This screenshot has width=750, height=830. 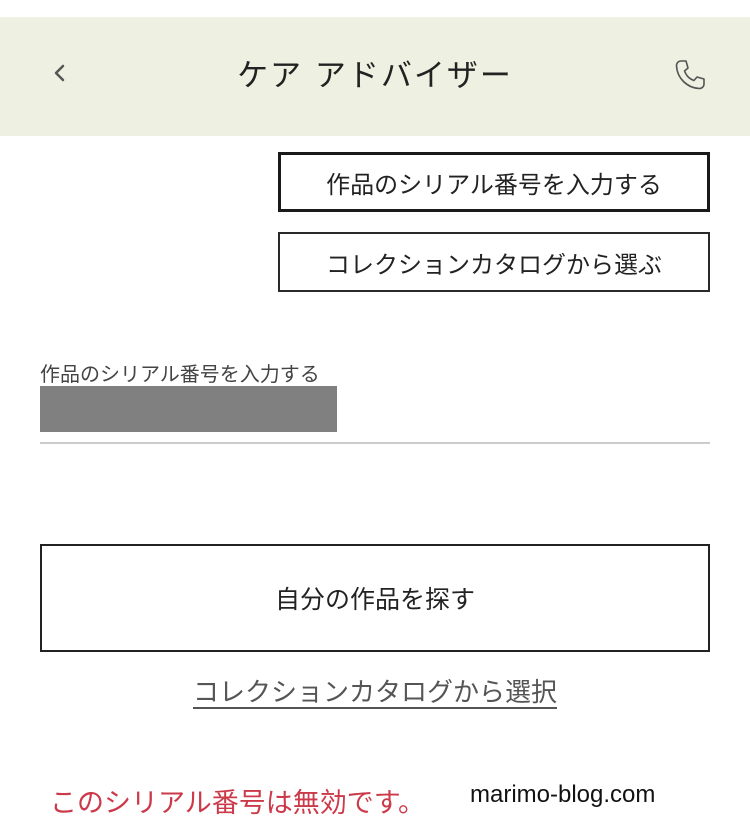 I want to click on app-header: ケア アドバイザー, so click(x=375, y=76).